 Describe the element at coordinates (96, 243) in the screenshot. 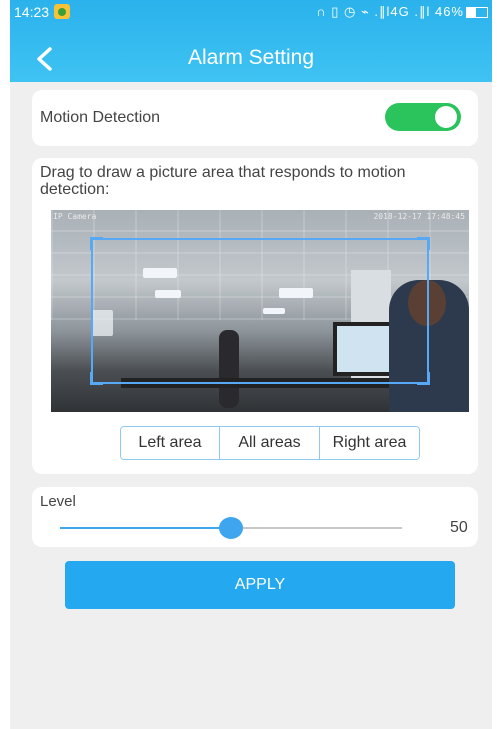

I see `selection-handle-top-left` at that location.